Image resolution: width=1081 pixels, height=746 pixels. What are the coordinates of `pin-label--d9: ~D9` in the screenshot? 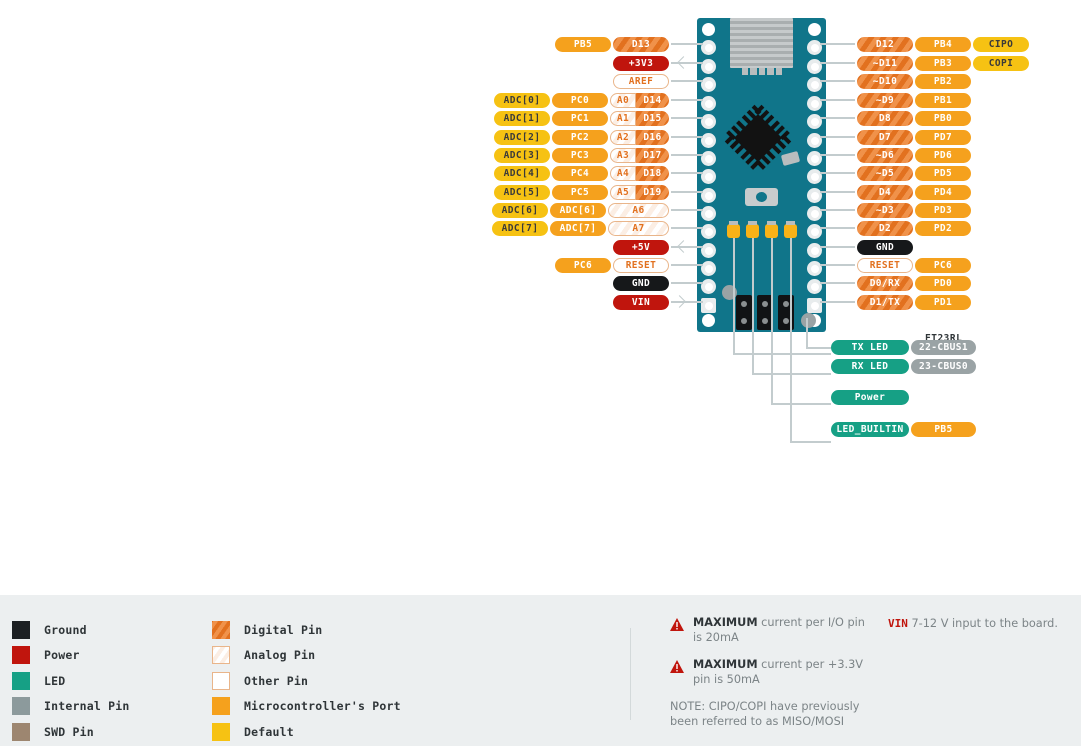 It's located at (885, 100).